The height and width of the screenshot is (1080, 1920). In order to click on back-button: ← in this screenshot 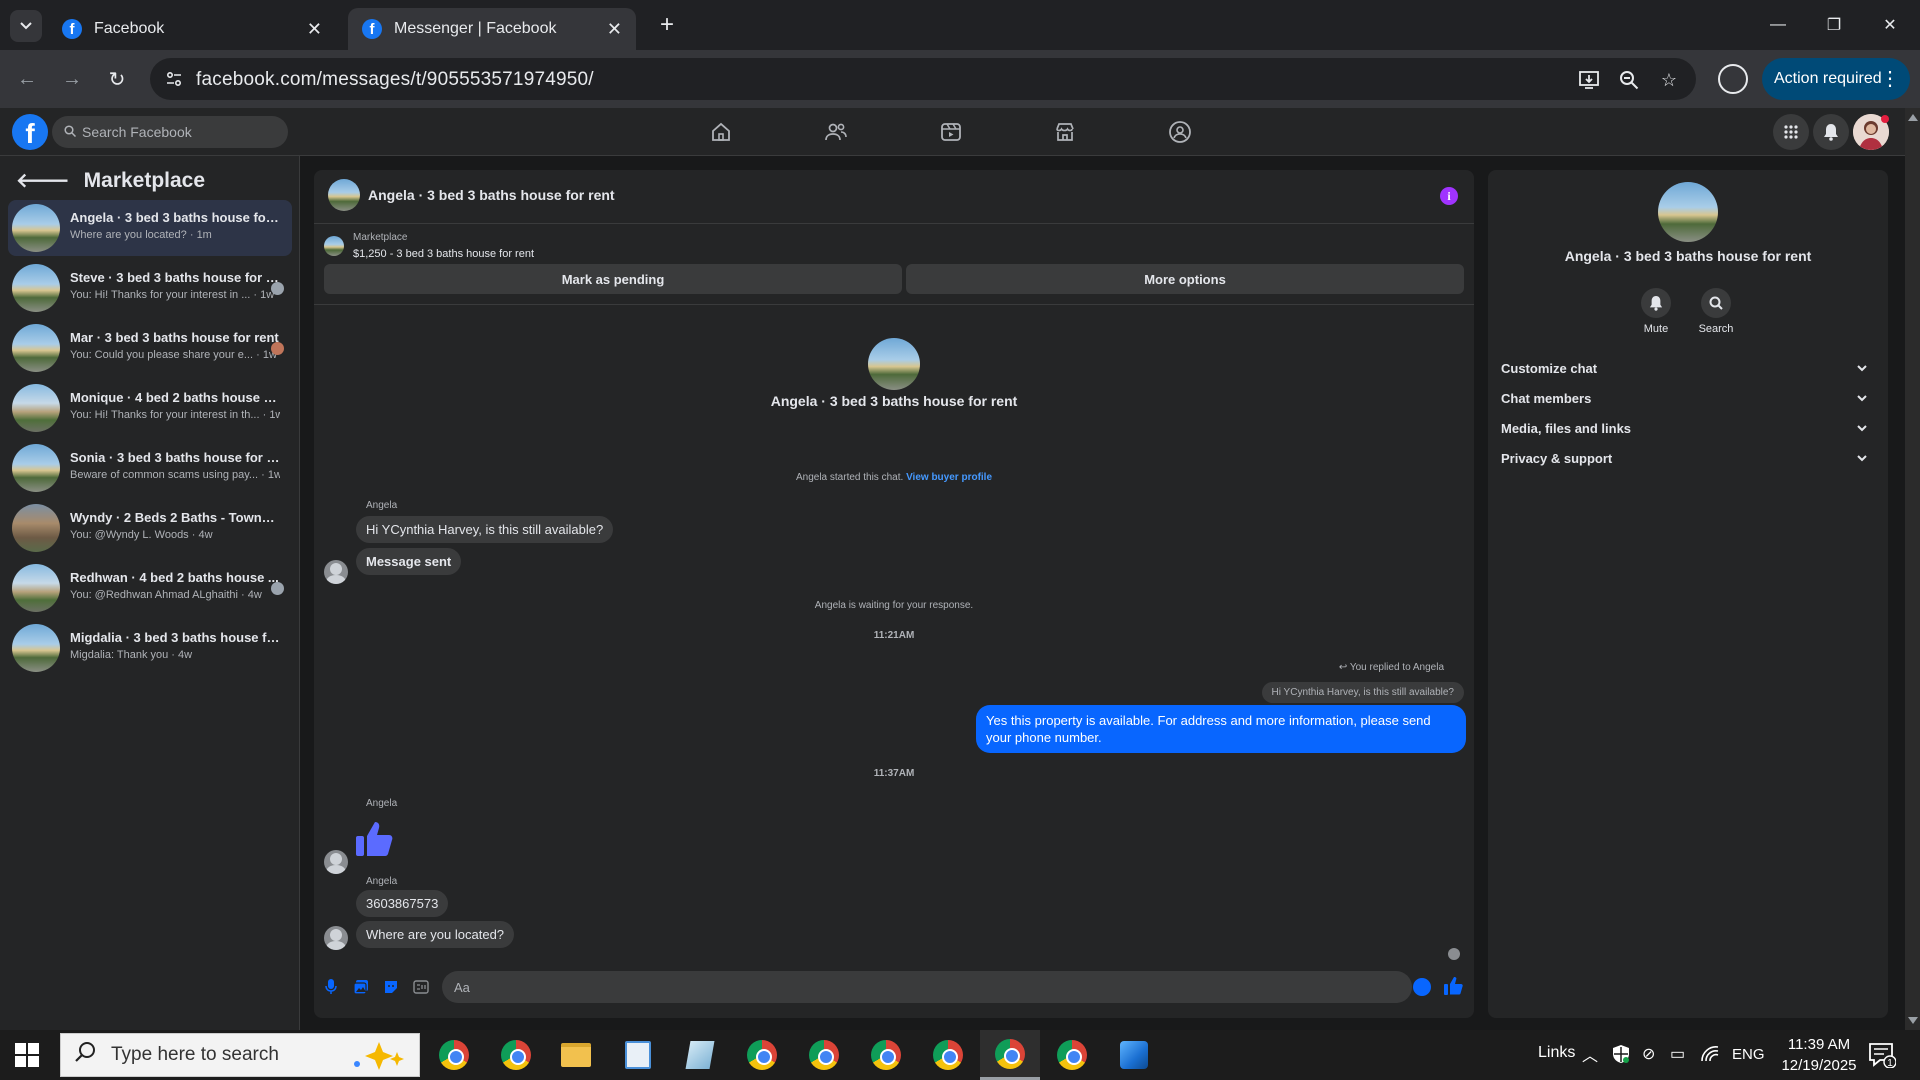, I will do `click(27, 79)`.